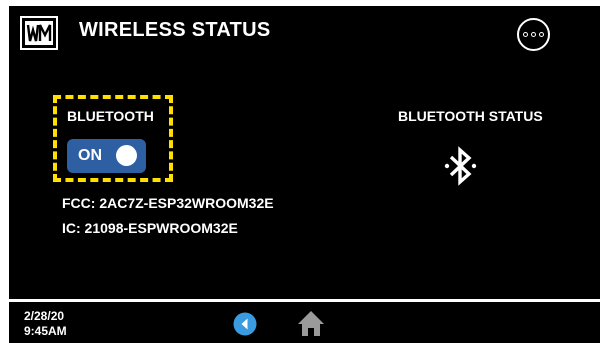  What do you see at coordinates (245, 324) in the screenshot?
I see `back-icon` at bounding box center [245, 324].